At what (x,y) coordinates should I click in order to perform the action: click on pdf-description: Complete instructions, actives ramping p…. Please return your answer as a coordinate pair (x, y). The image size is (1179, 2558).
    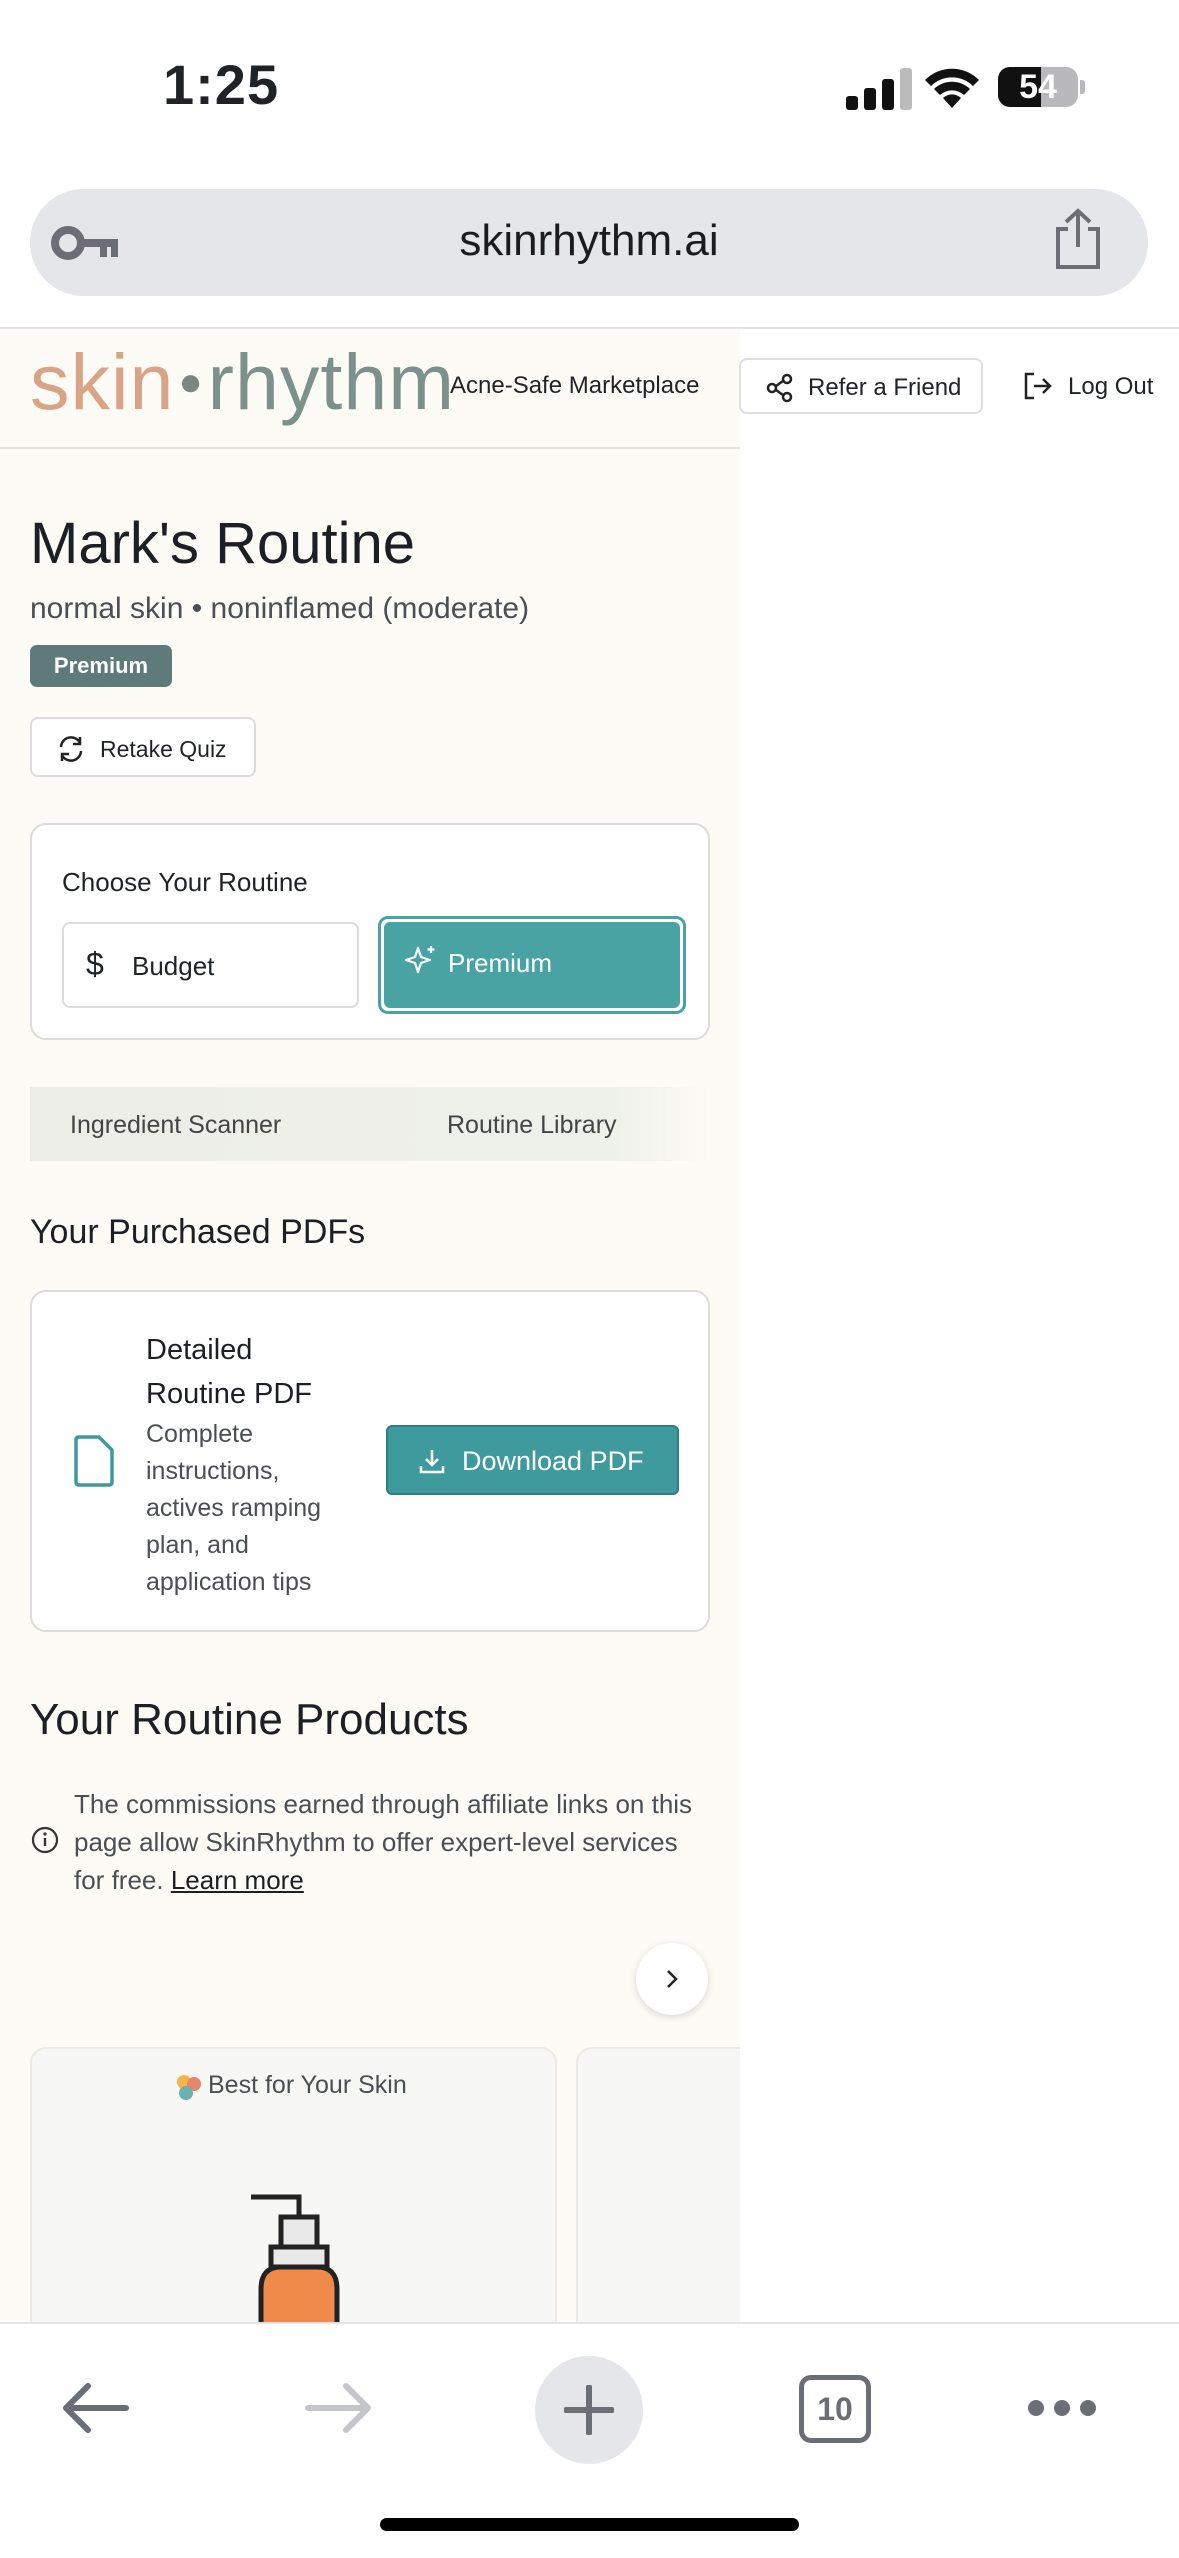
    Looking at the image, I should click on (234, 1508).